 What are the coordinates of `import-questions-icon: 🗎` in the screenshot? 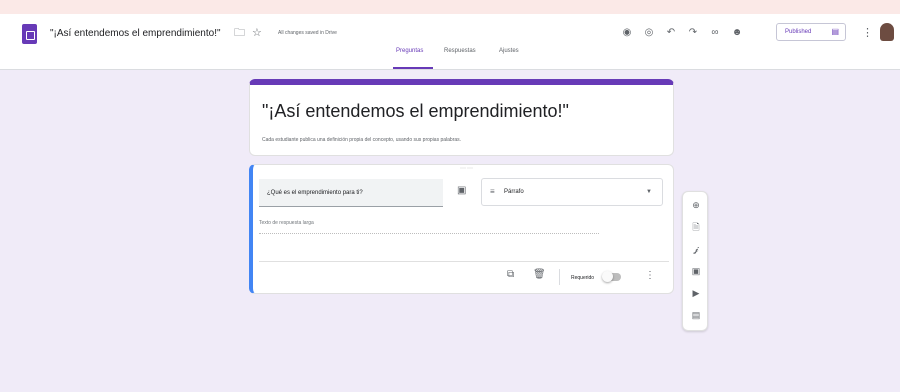 It's located at (696, 227).